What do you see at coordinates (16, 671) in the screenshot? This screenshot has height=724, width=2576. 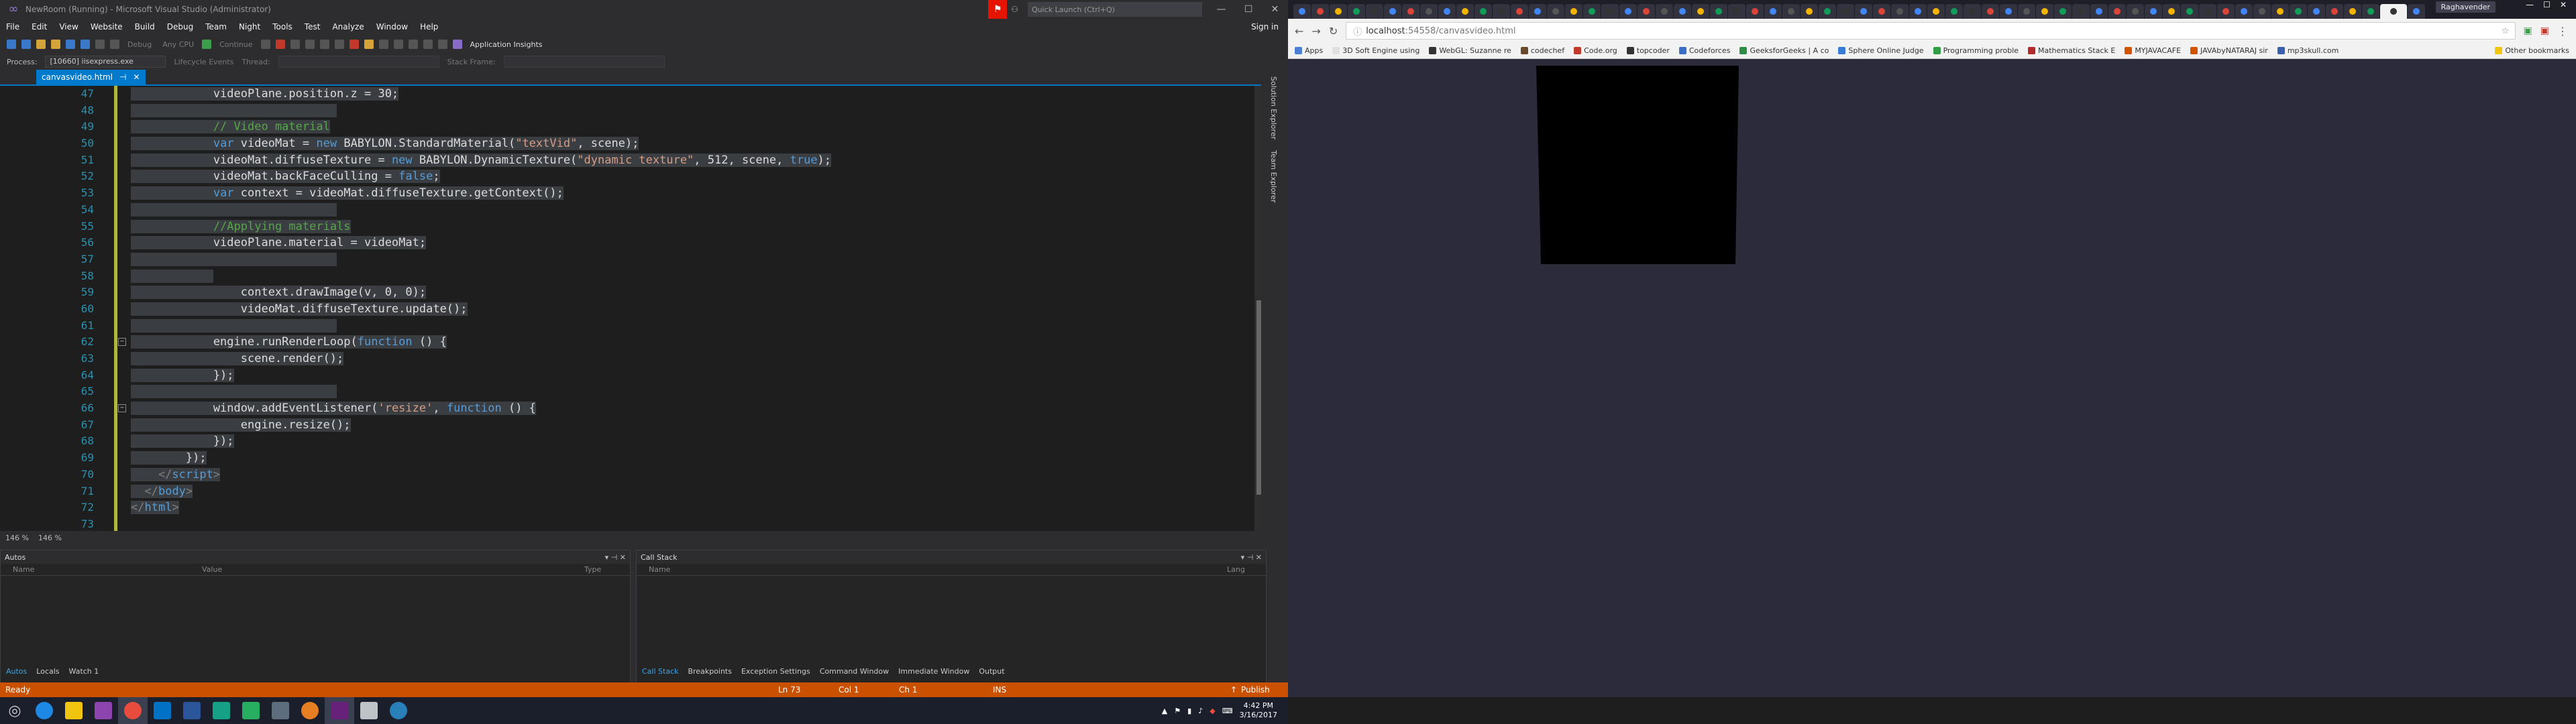 I see `pane-tab-autos: Autos` at bounding box center [16, 671].